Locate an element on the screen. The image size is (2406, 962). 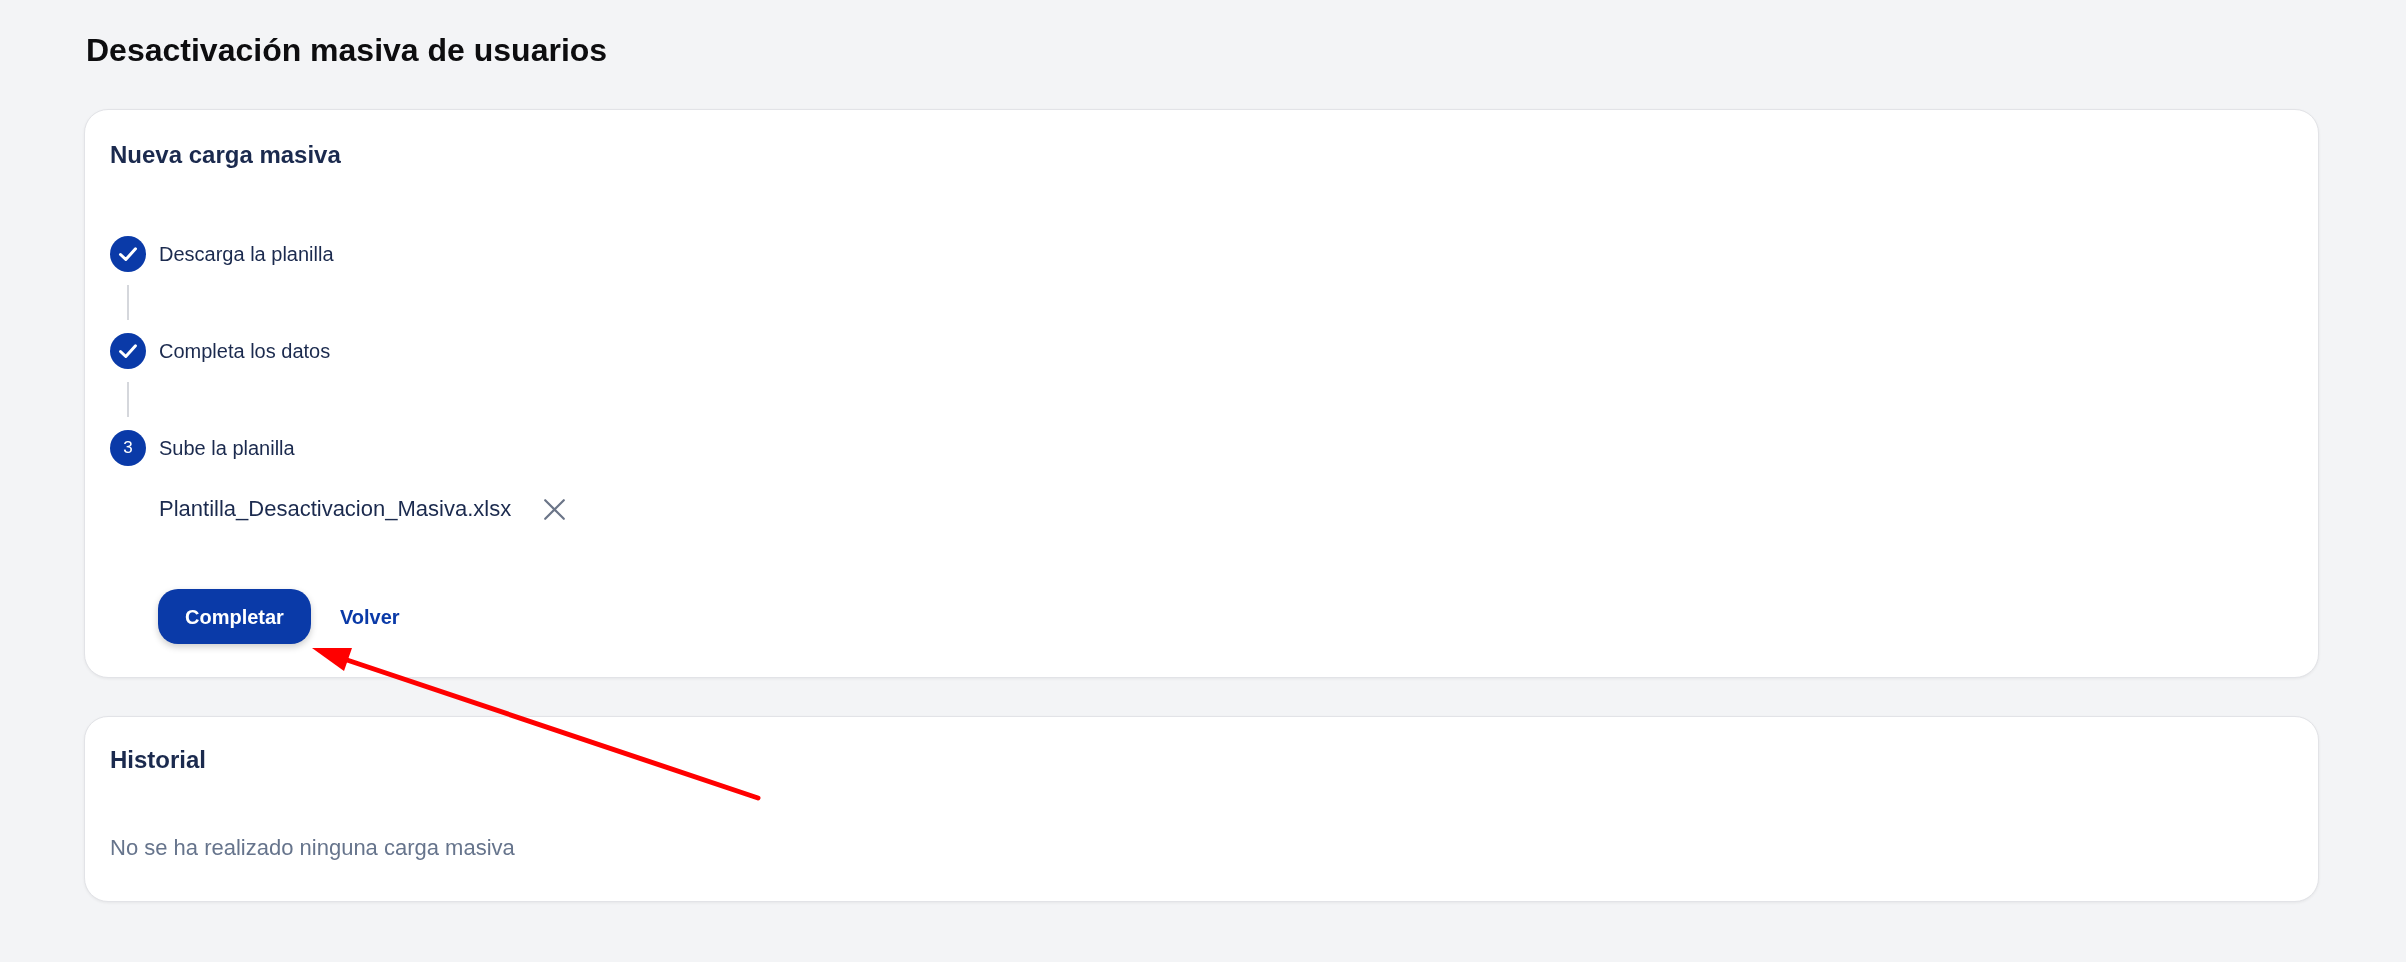
card-title: Historial is located at coordinates (158, 760).